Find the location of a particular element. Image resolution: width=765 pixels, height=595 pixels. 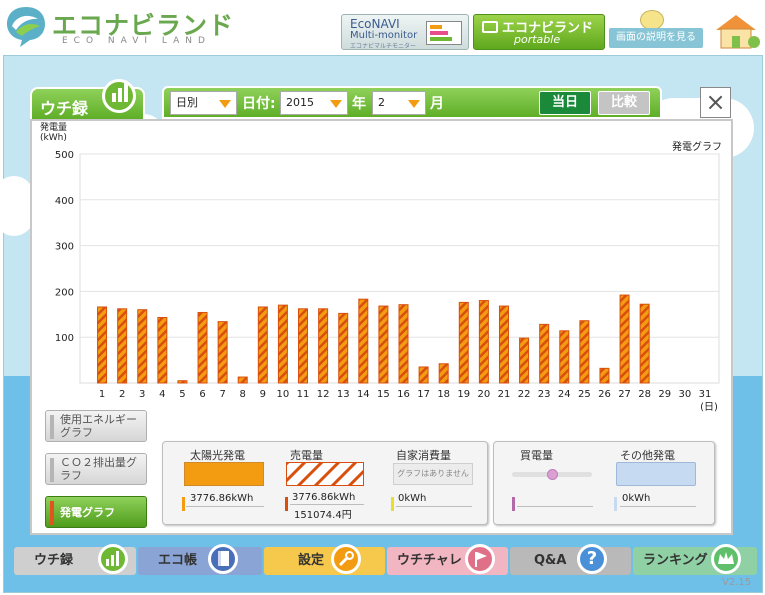

date-label: 日付: is located at coordinates (259, 104).